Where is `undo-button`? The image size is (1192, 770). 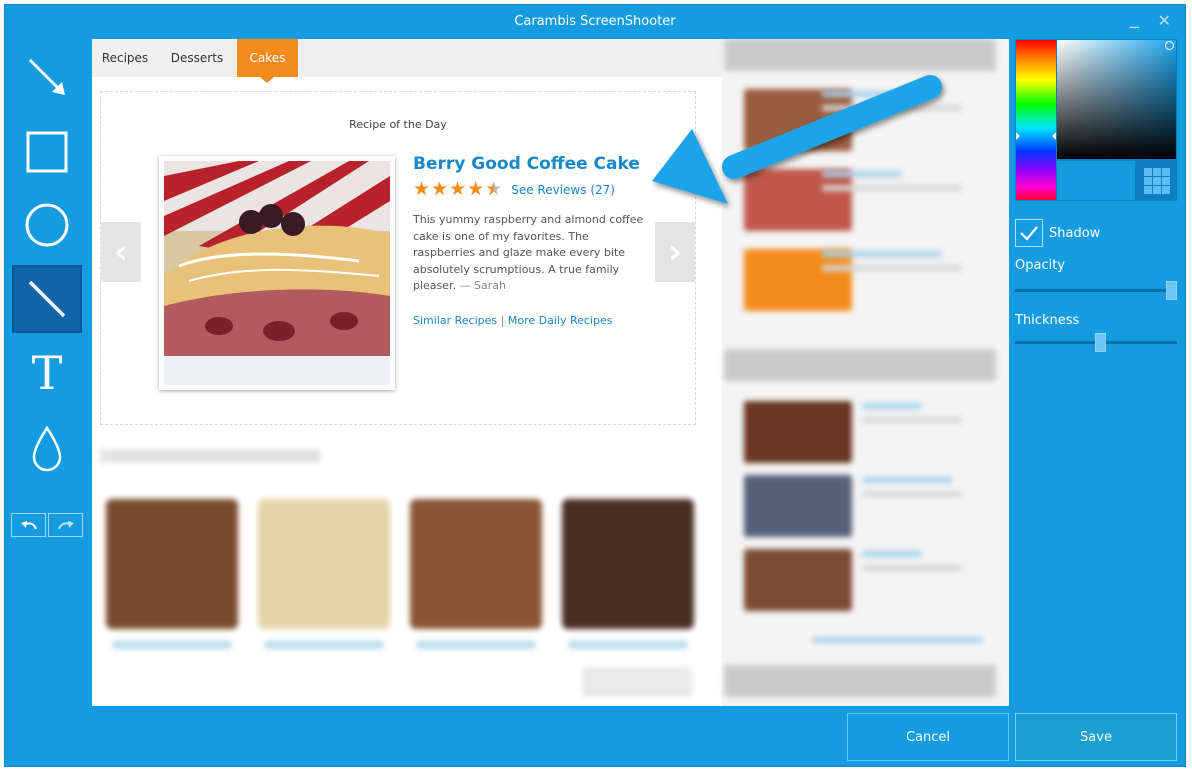 undo-button is located at coordinates (28, 525).